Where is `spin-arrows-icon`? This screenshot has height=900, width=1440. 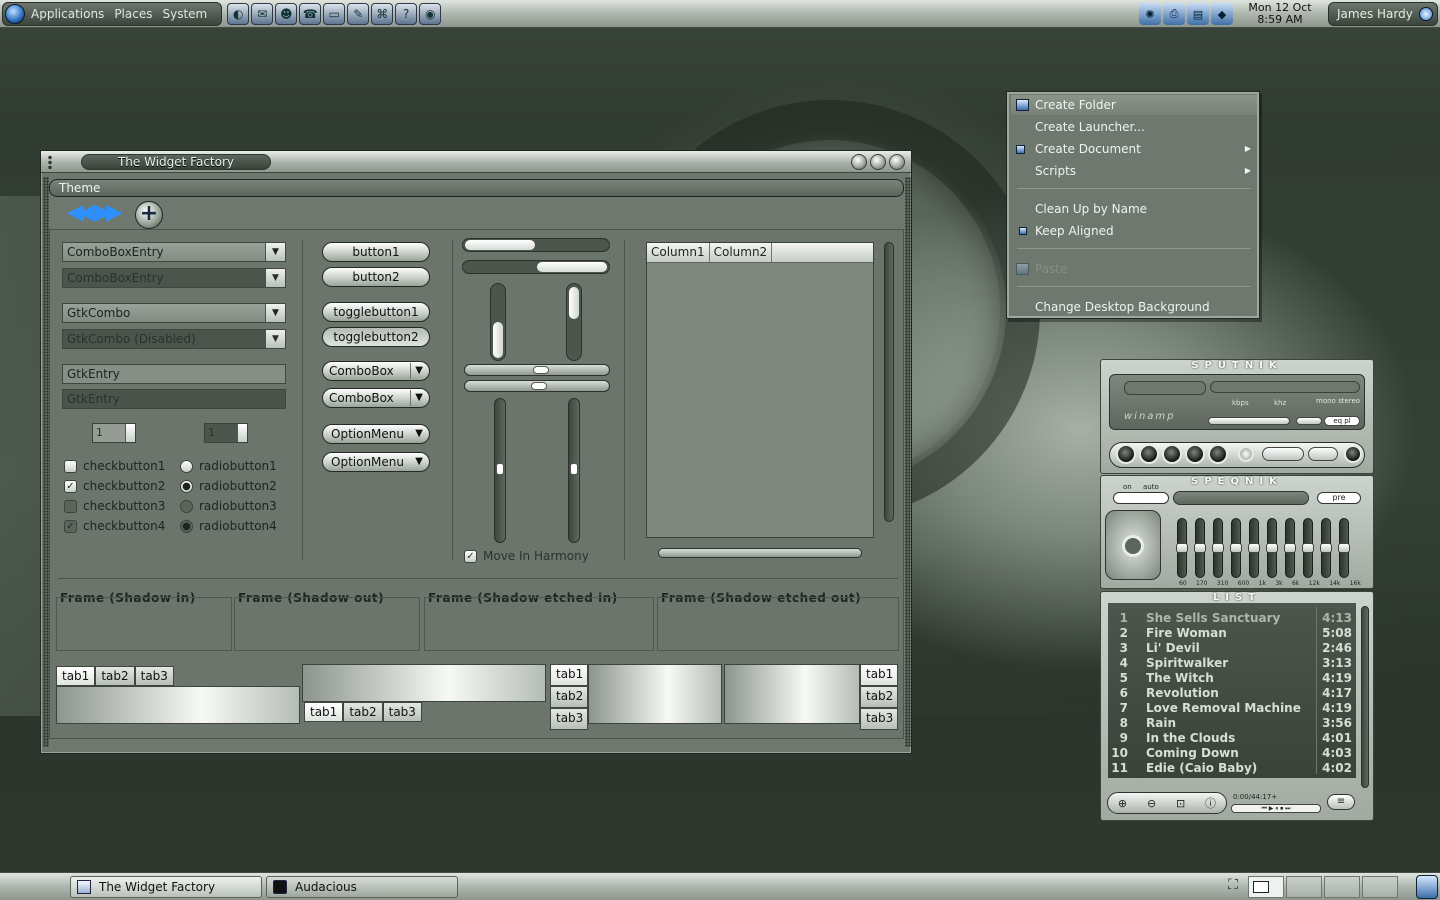
spin-arrows-icon is located at coordinates (130, 433).